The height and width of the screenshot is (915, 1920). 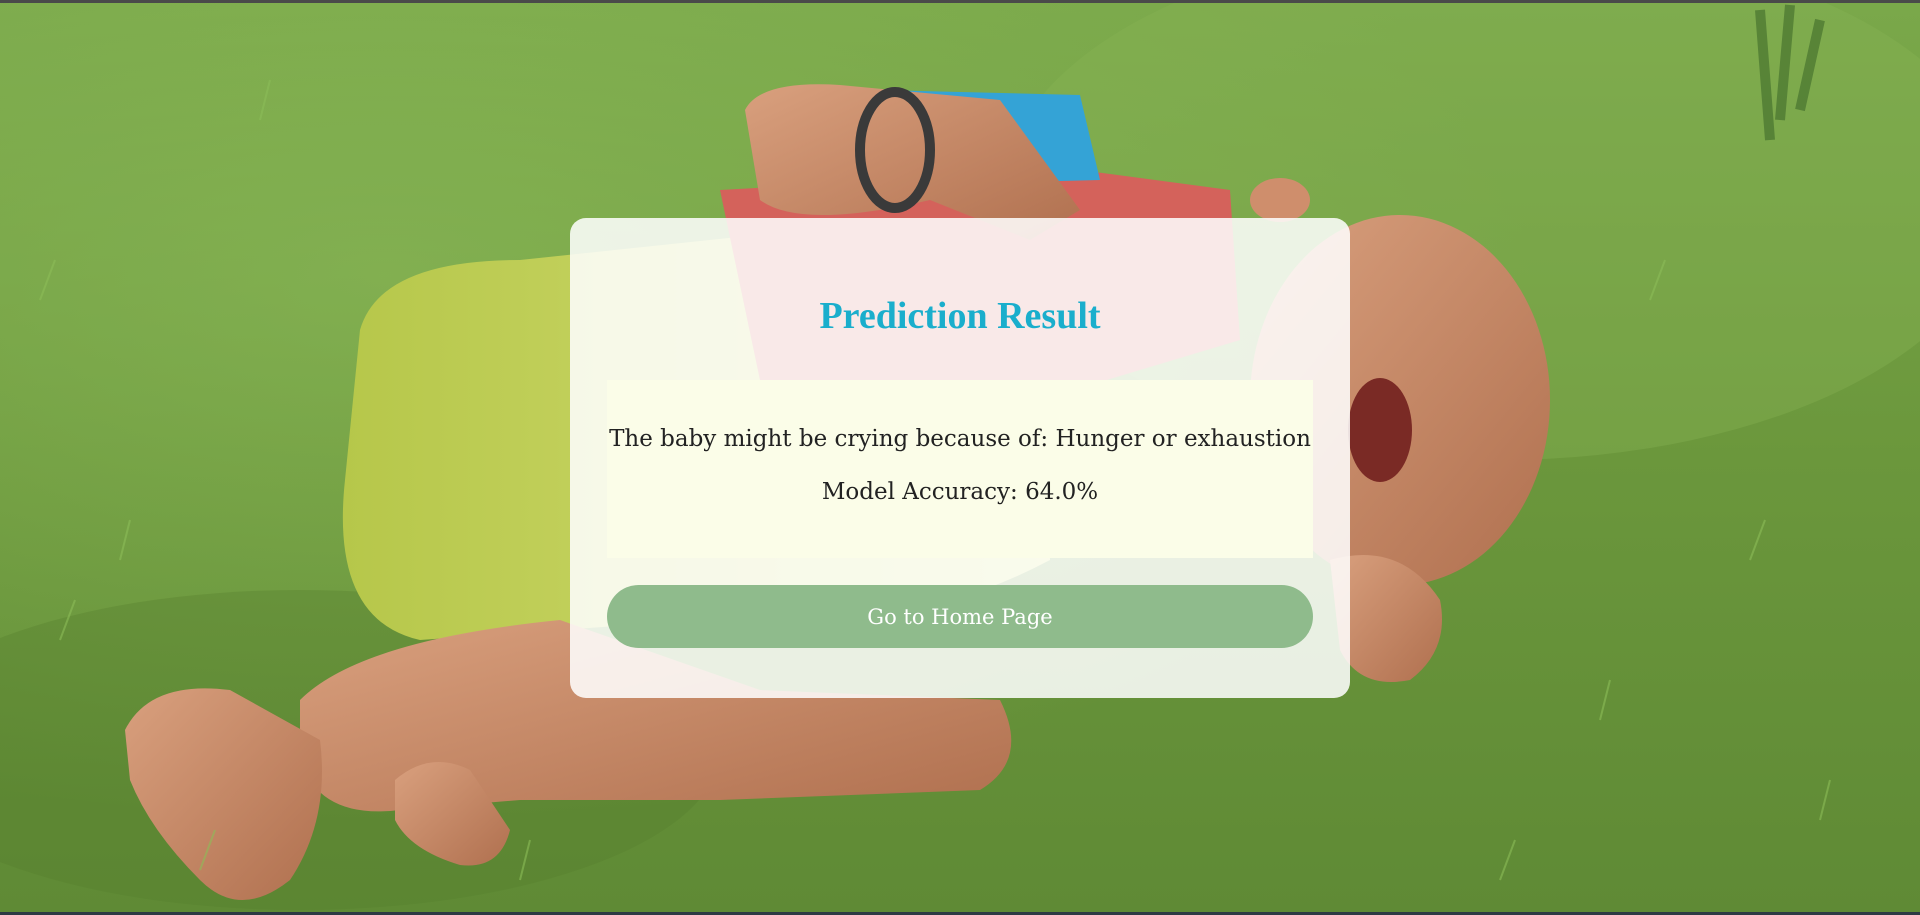 What do you see at coordinates (960, 492) in the screenshot?
I see `accuracy-text: Model Accuracy: 64.0%` at bounding box center [960, 492].